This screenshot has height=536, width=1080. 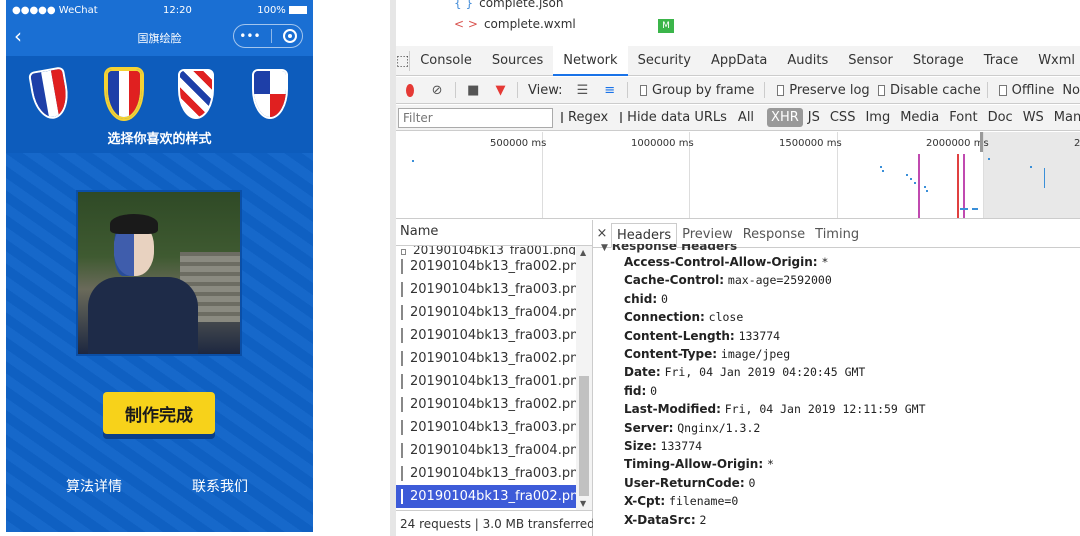 I want to click on throttling-select: No, so click(x=1071, y=90).